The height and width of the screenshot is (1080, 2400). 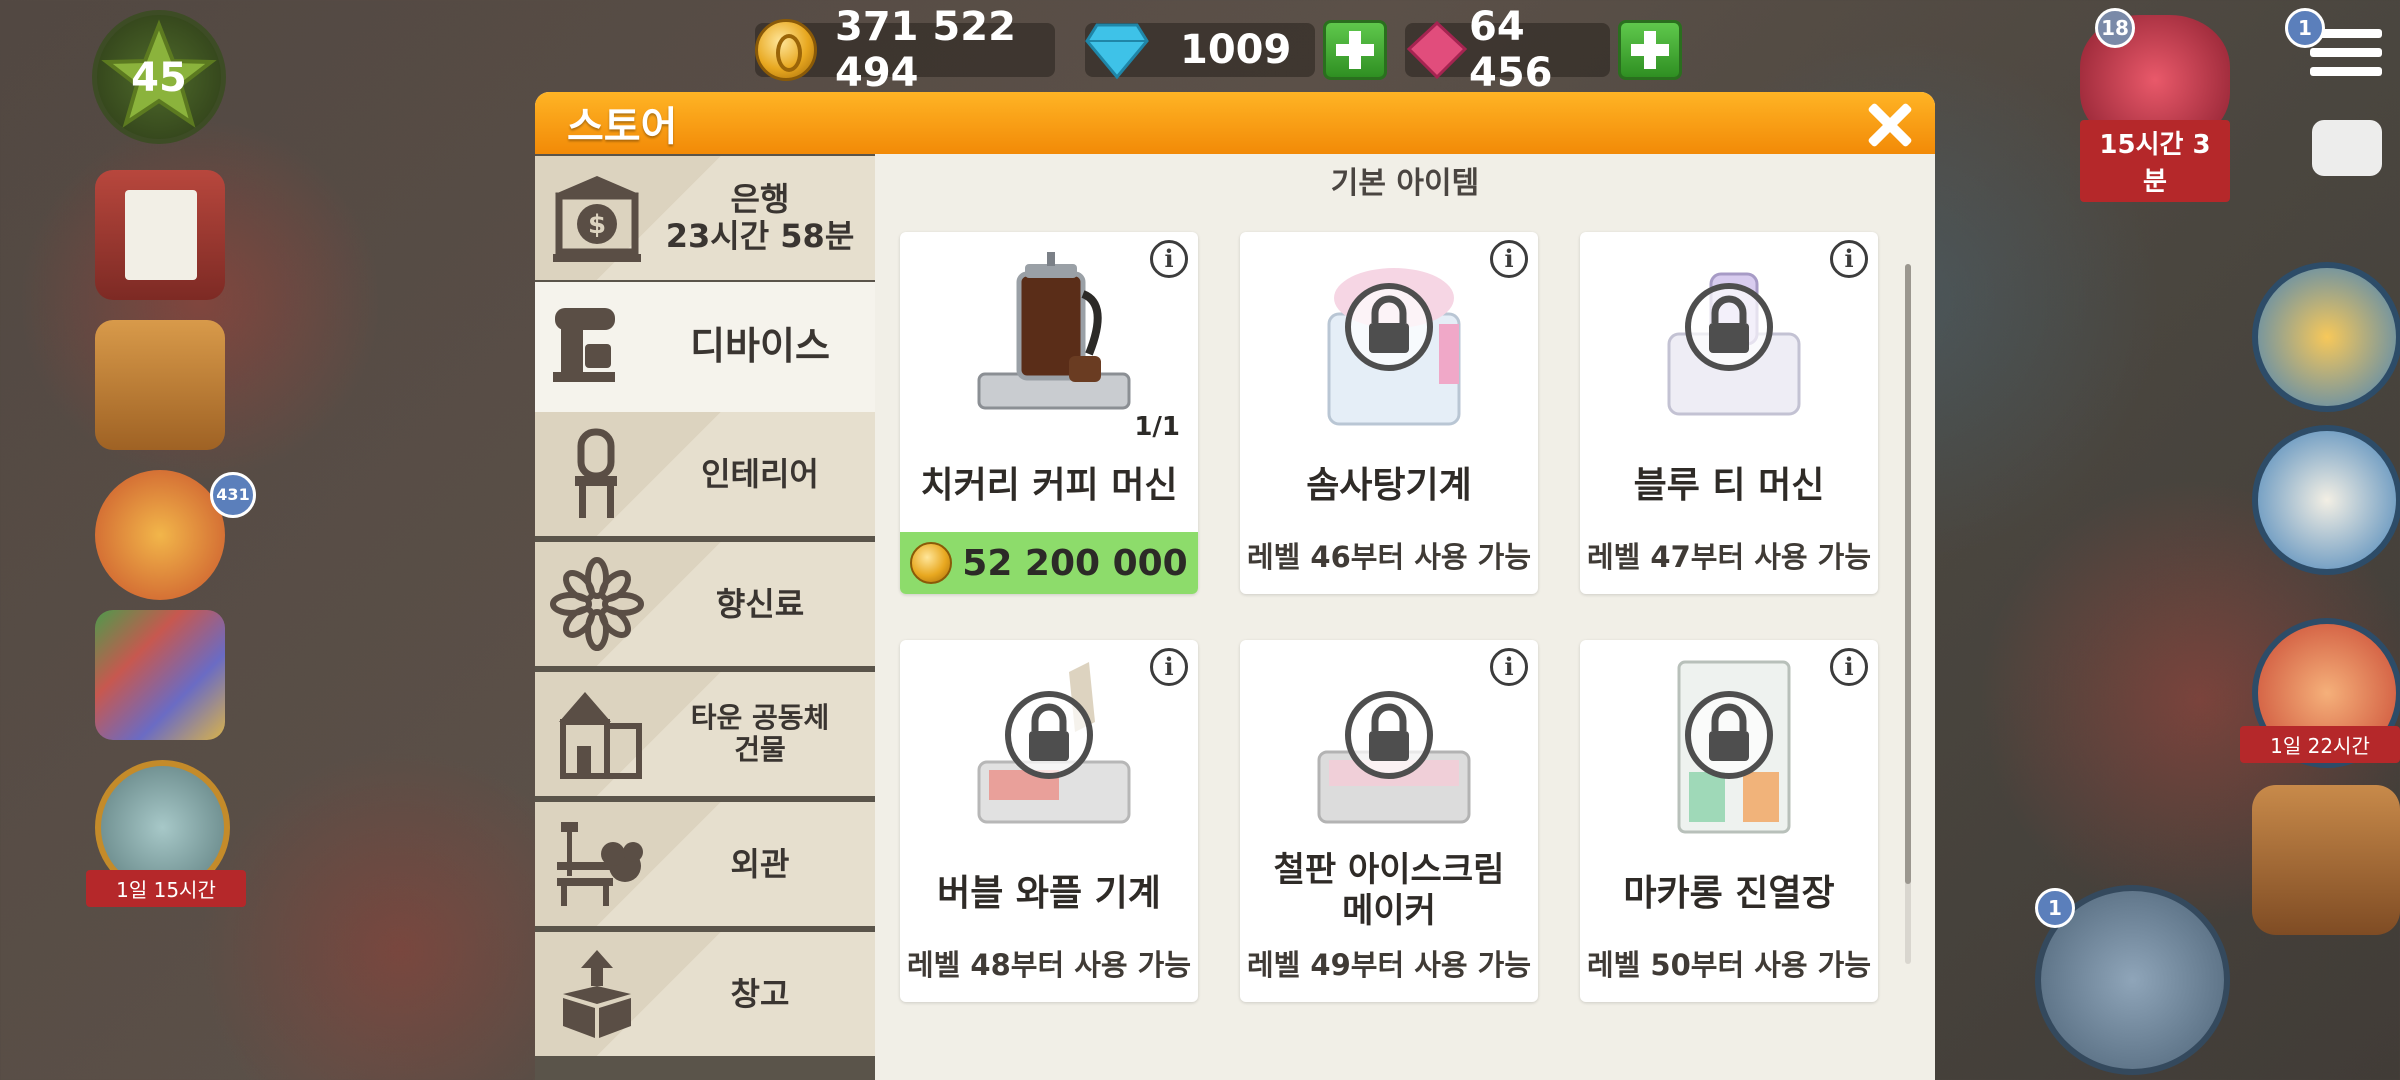 What do you see at coordinates (705, 864) in the screenshot?
I see `tab-exterior: 외관` at bounding box center [705, 864].